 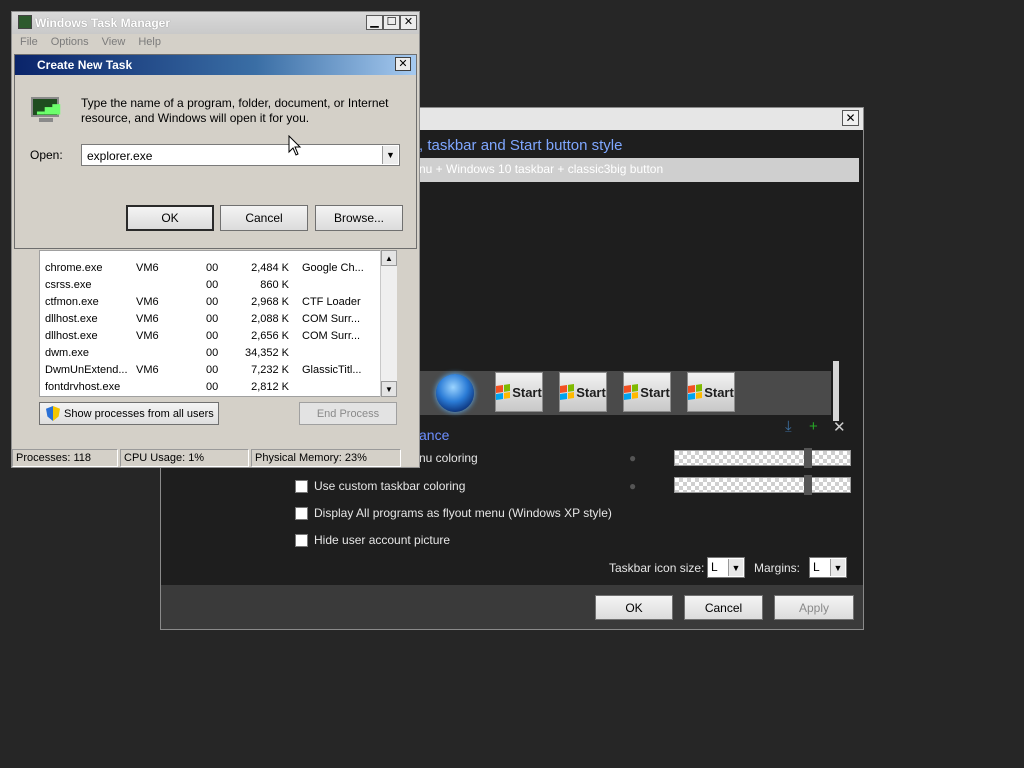 What do you see at coordinates (215, 65) in the screenshot?
I see `dialog-titlebar: Create New Task ✕` at bounding box center [215, 65].